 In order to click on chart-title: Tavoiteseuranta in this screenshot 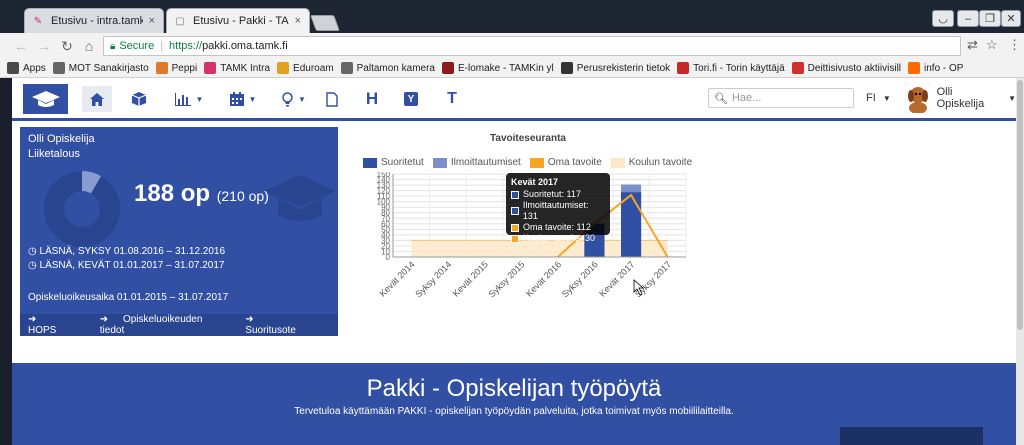, I will do `click(528, 138)`.